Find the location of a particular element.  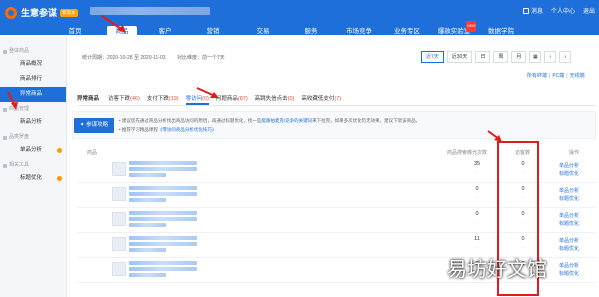

exposure-value: 11 is located at coordinates (477, 239).